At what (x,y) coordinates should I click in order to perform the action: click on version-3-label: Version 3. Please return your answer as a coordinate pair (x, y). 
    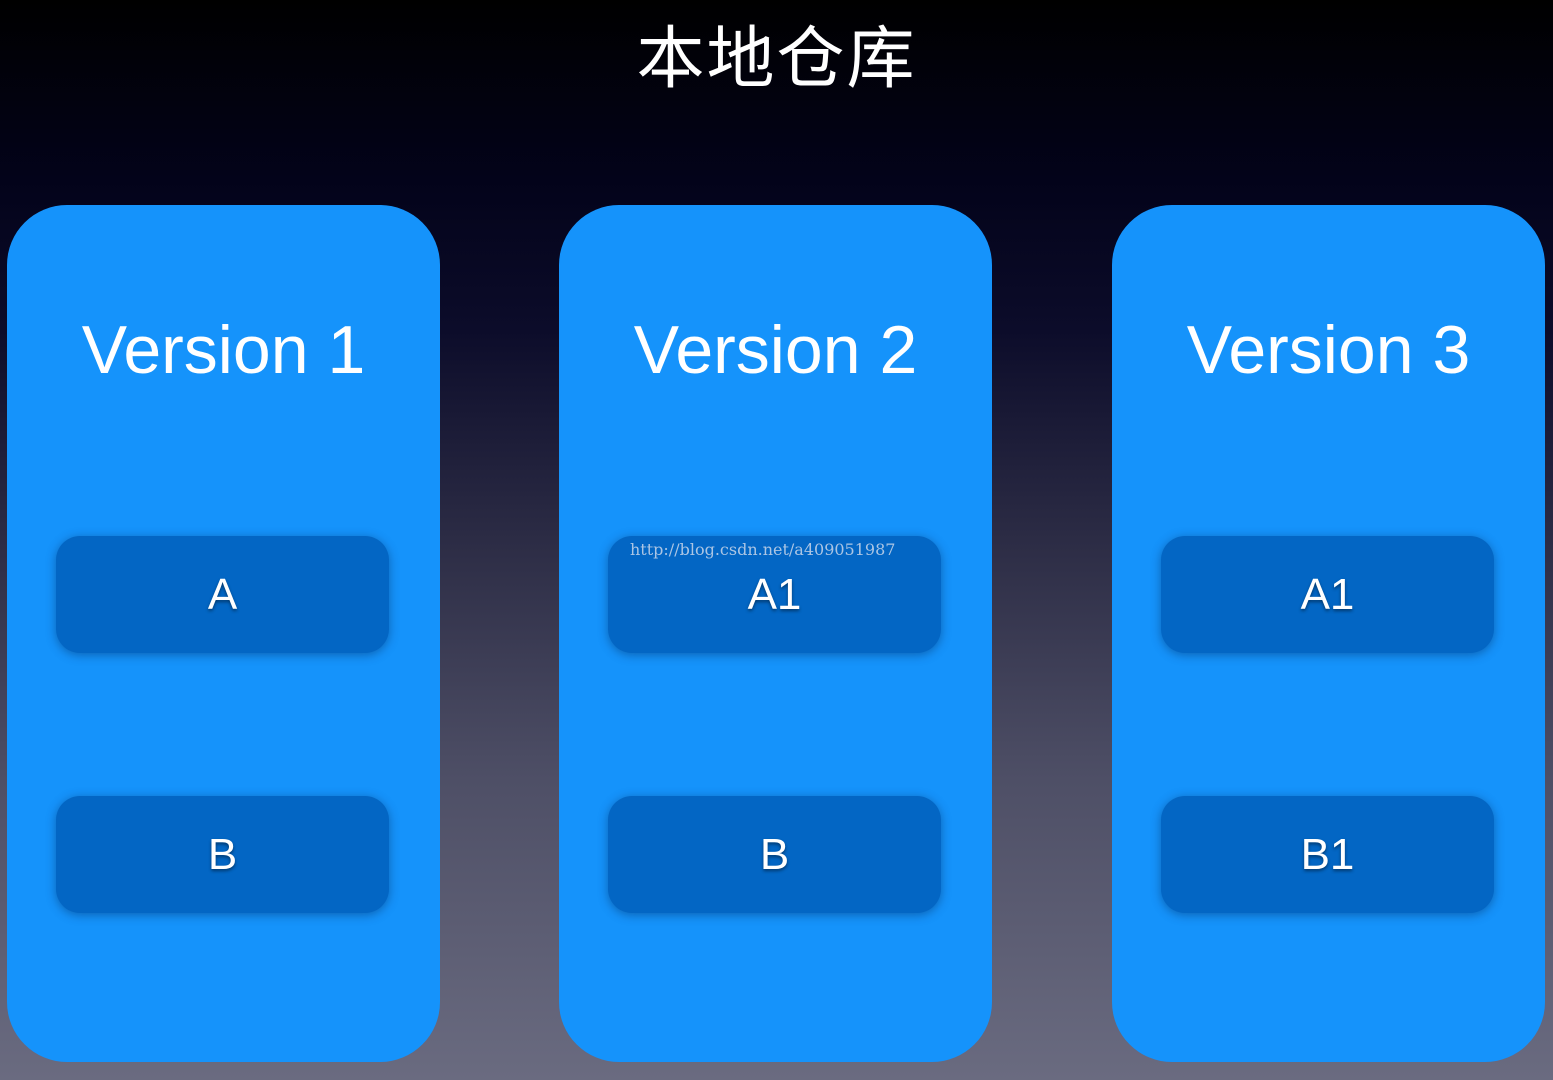
    Looking at the image, I should click on (1328, 350).